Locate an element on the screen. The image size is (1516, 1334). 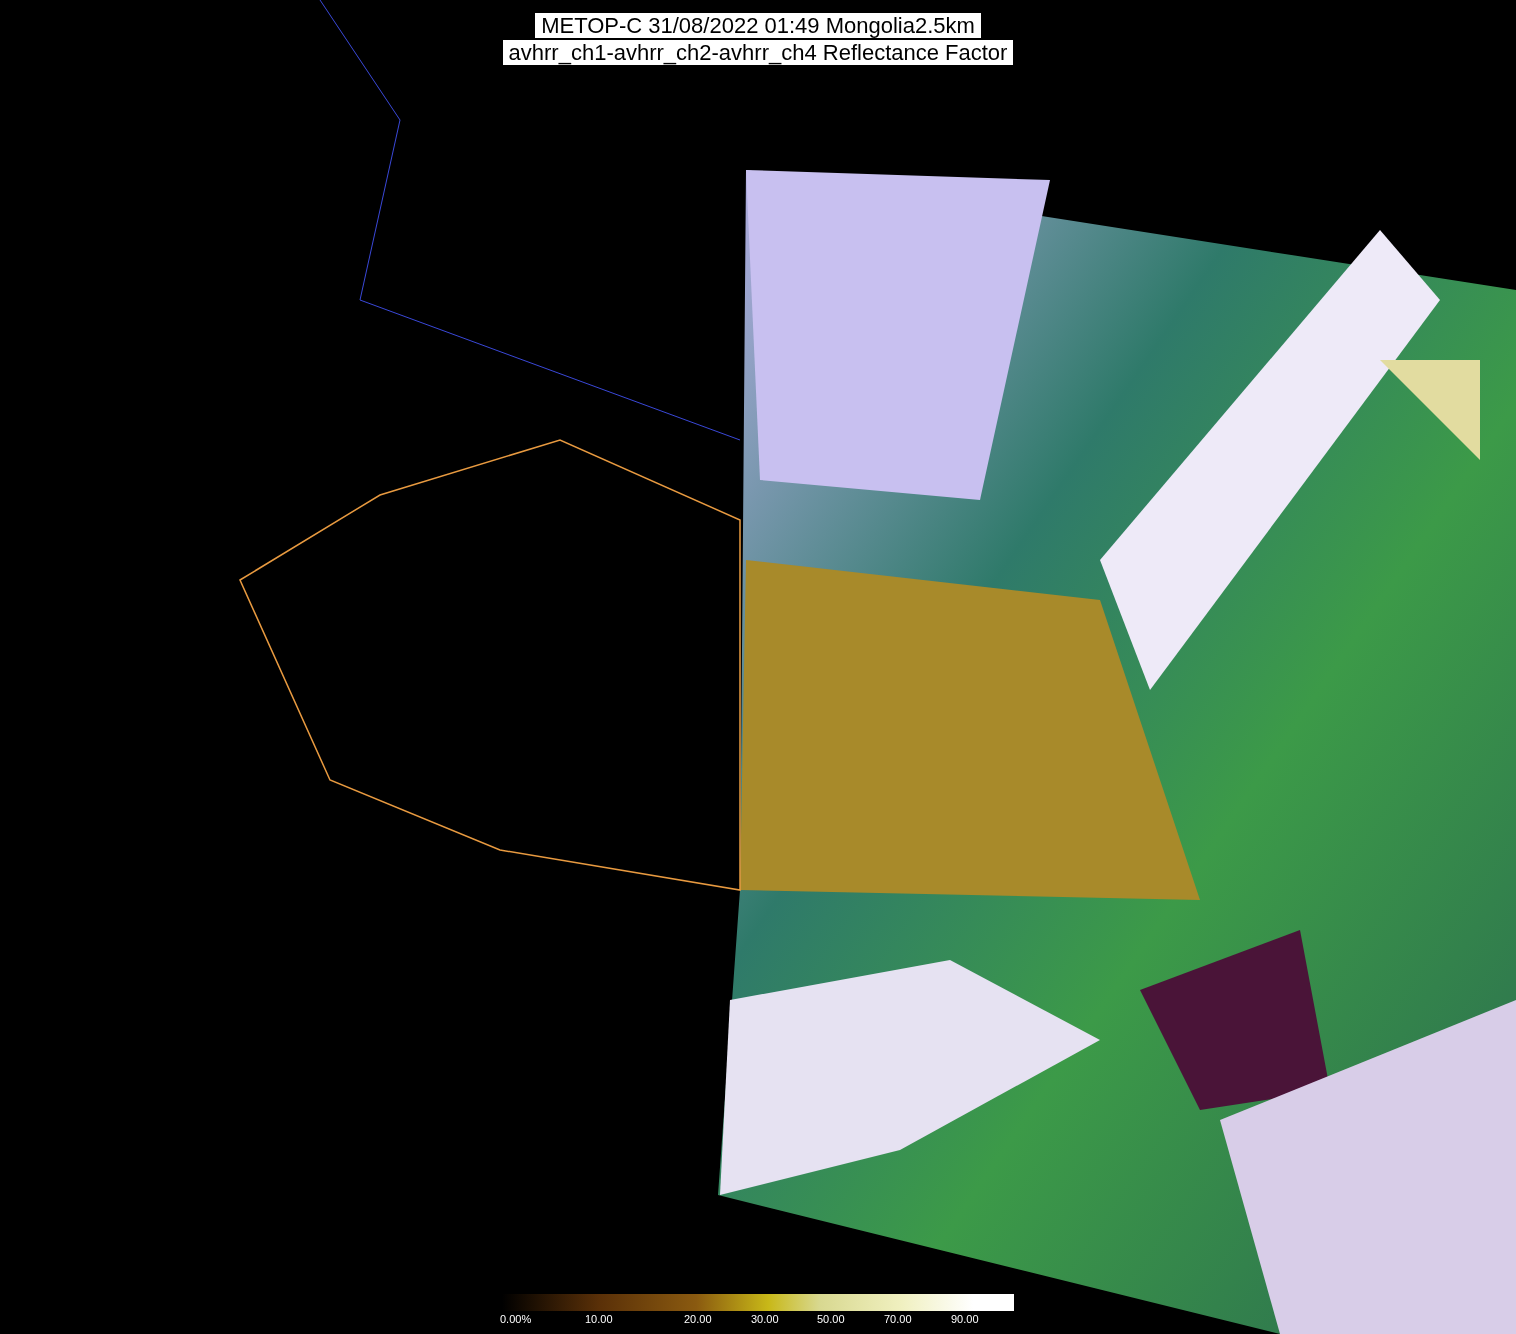
map-title: avhrr_ch1-avhrr_ch2-avhrr_ch4 Reflectance Factor is located at coordinates (758, 52).